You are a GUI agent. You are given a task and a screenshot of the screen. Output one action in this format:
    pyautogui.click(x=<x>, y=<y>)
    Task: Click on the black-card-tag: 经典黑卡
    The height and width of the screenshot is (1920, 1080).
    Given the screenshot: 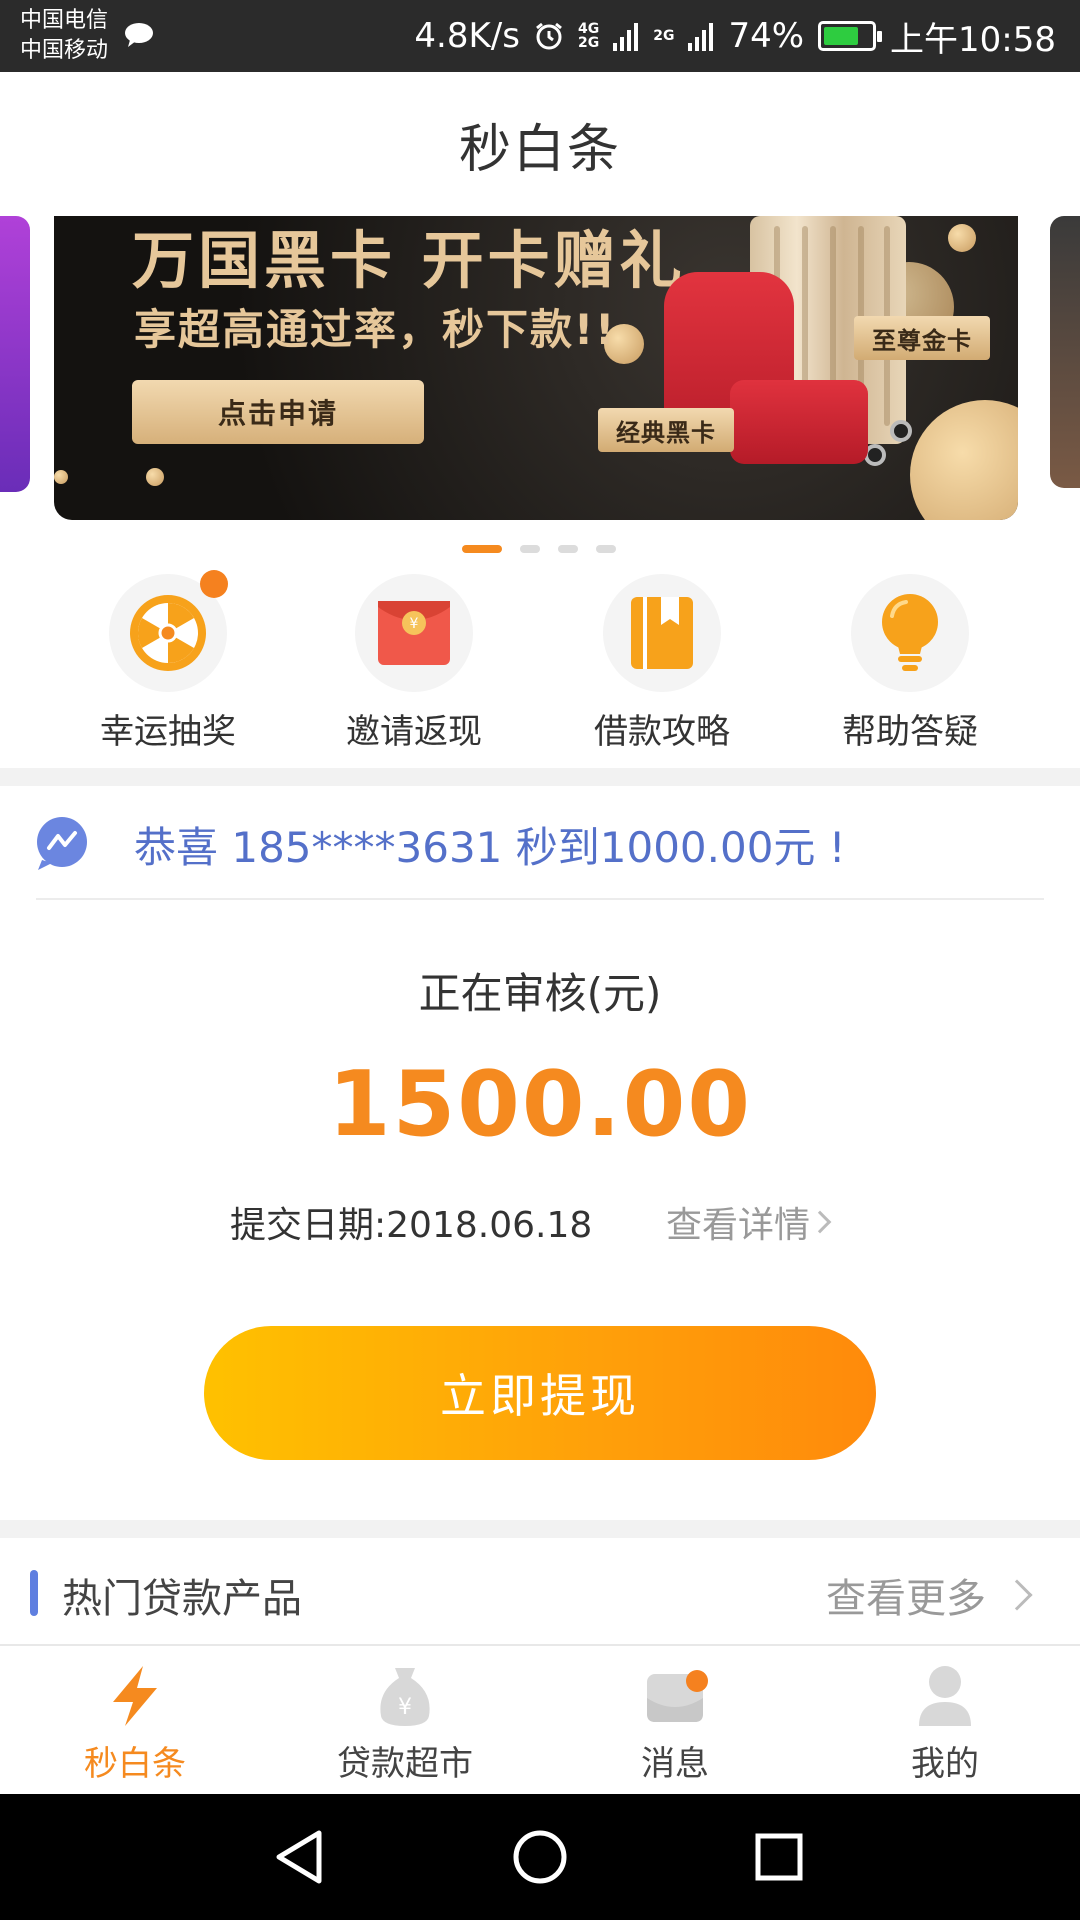 What is the action you would take?
    pyautogui.click(x=666, y=430)
    